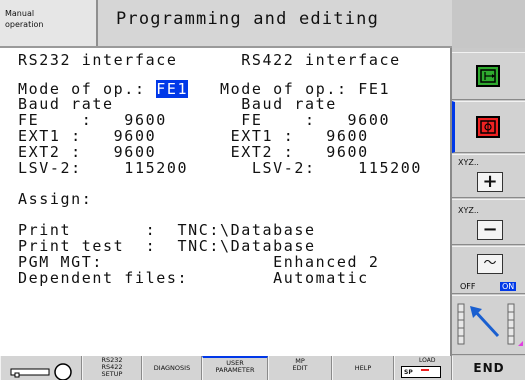  What do you see at coordinates (235, 368) in the screenshot?
I see `user-parameter-softkey: USER PARAMETER` at bounding box center [235, 368].